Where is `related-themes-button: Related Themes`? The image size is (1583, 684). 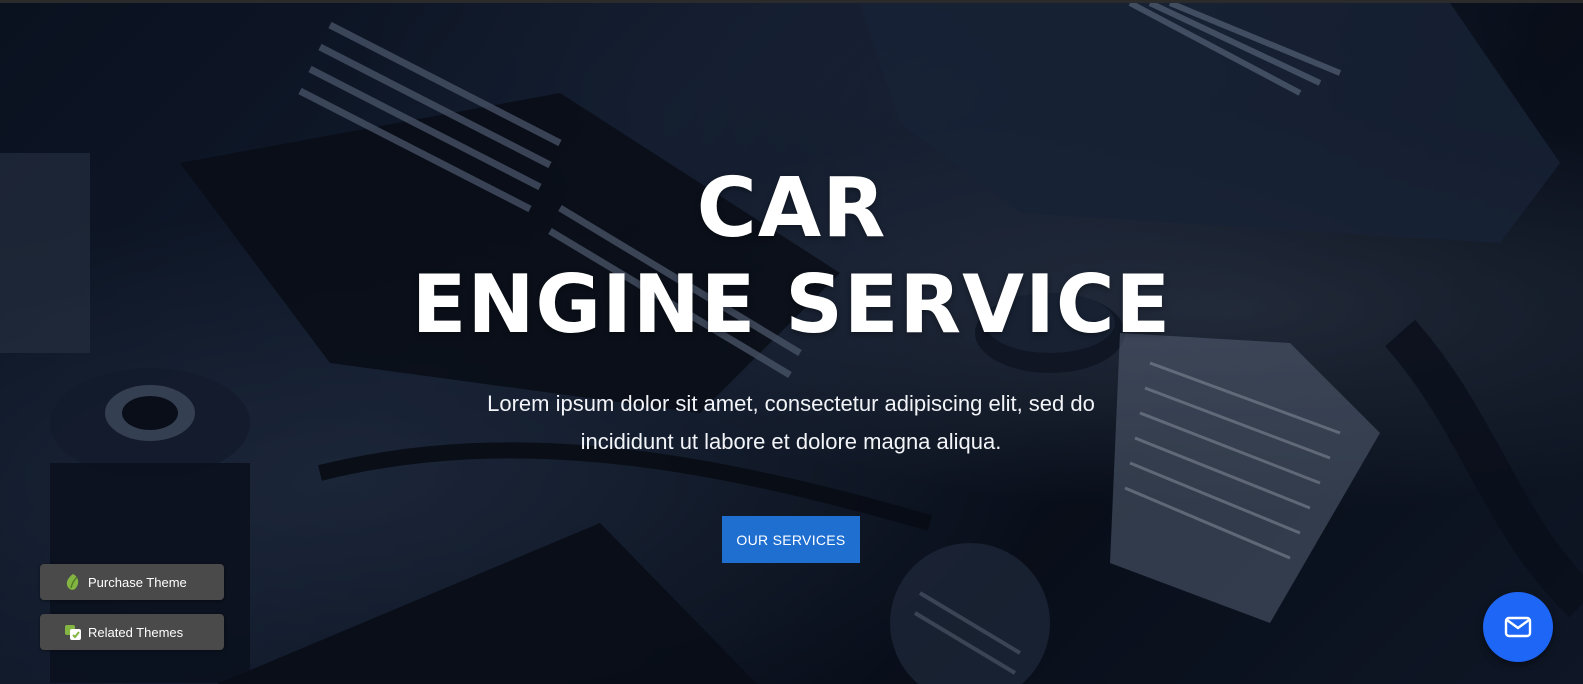 related-themes-button: Related Themes is located at coordinates (132, 632).